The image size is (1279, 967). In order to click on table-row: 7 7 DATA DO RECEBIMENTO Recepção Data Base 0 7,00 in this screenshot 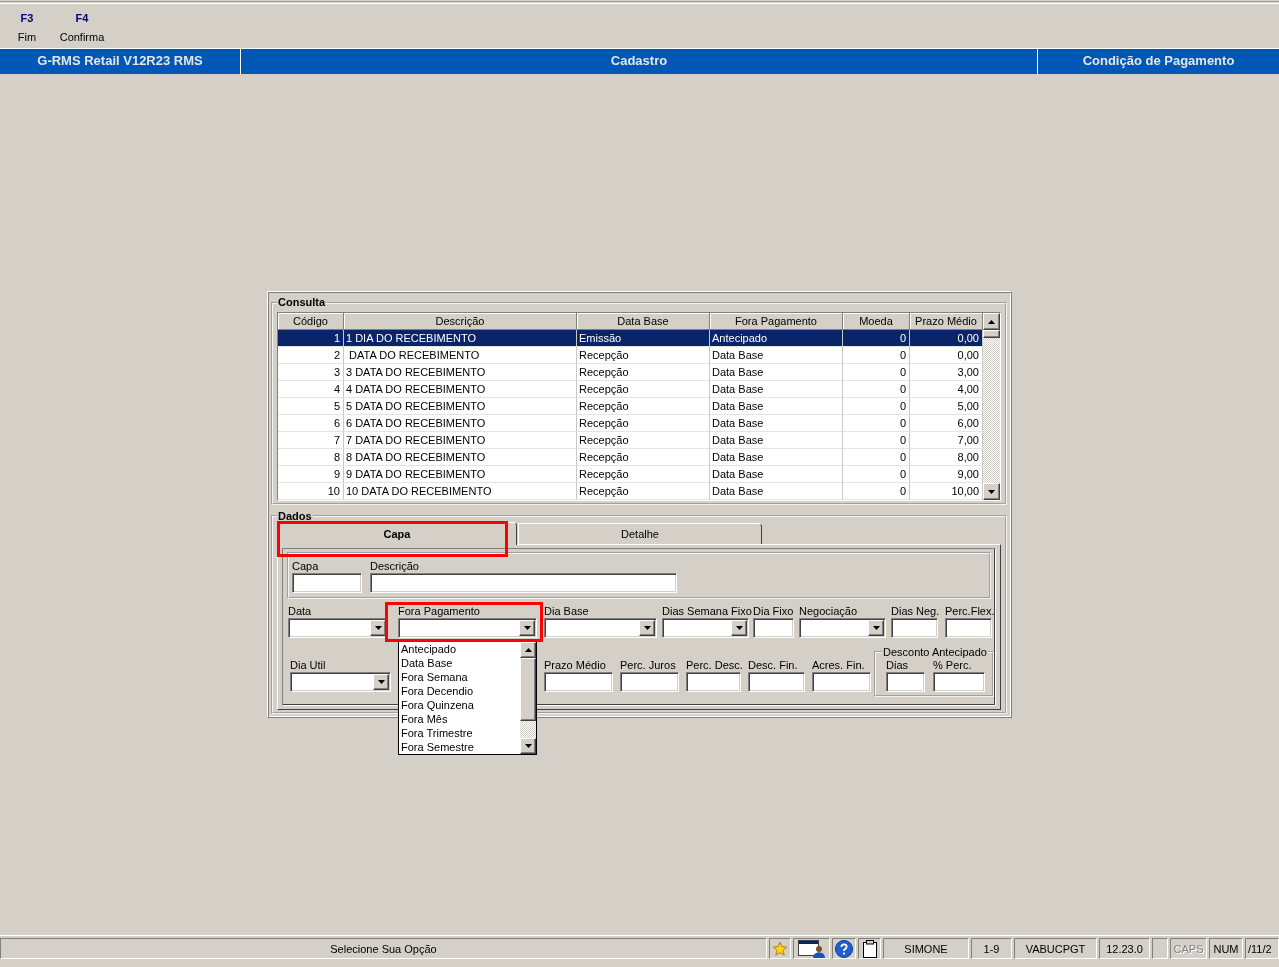, I will do `click(630, 440)`.